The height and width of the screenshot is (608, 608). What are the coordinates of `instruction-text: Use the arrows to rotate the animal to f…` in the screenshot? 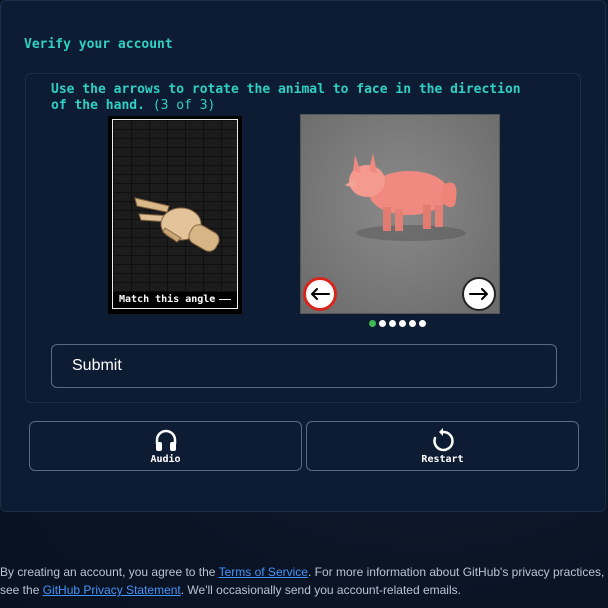 It's located at (286, 97).